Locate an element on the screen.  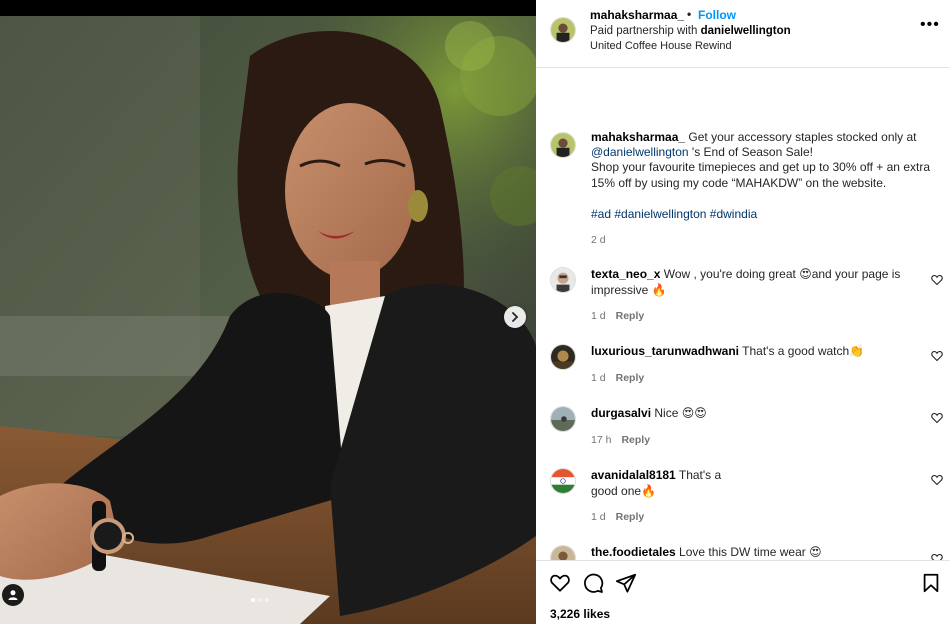
user-tag-icon is located at coordinates (13, 595).